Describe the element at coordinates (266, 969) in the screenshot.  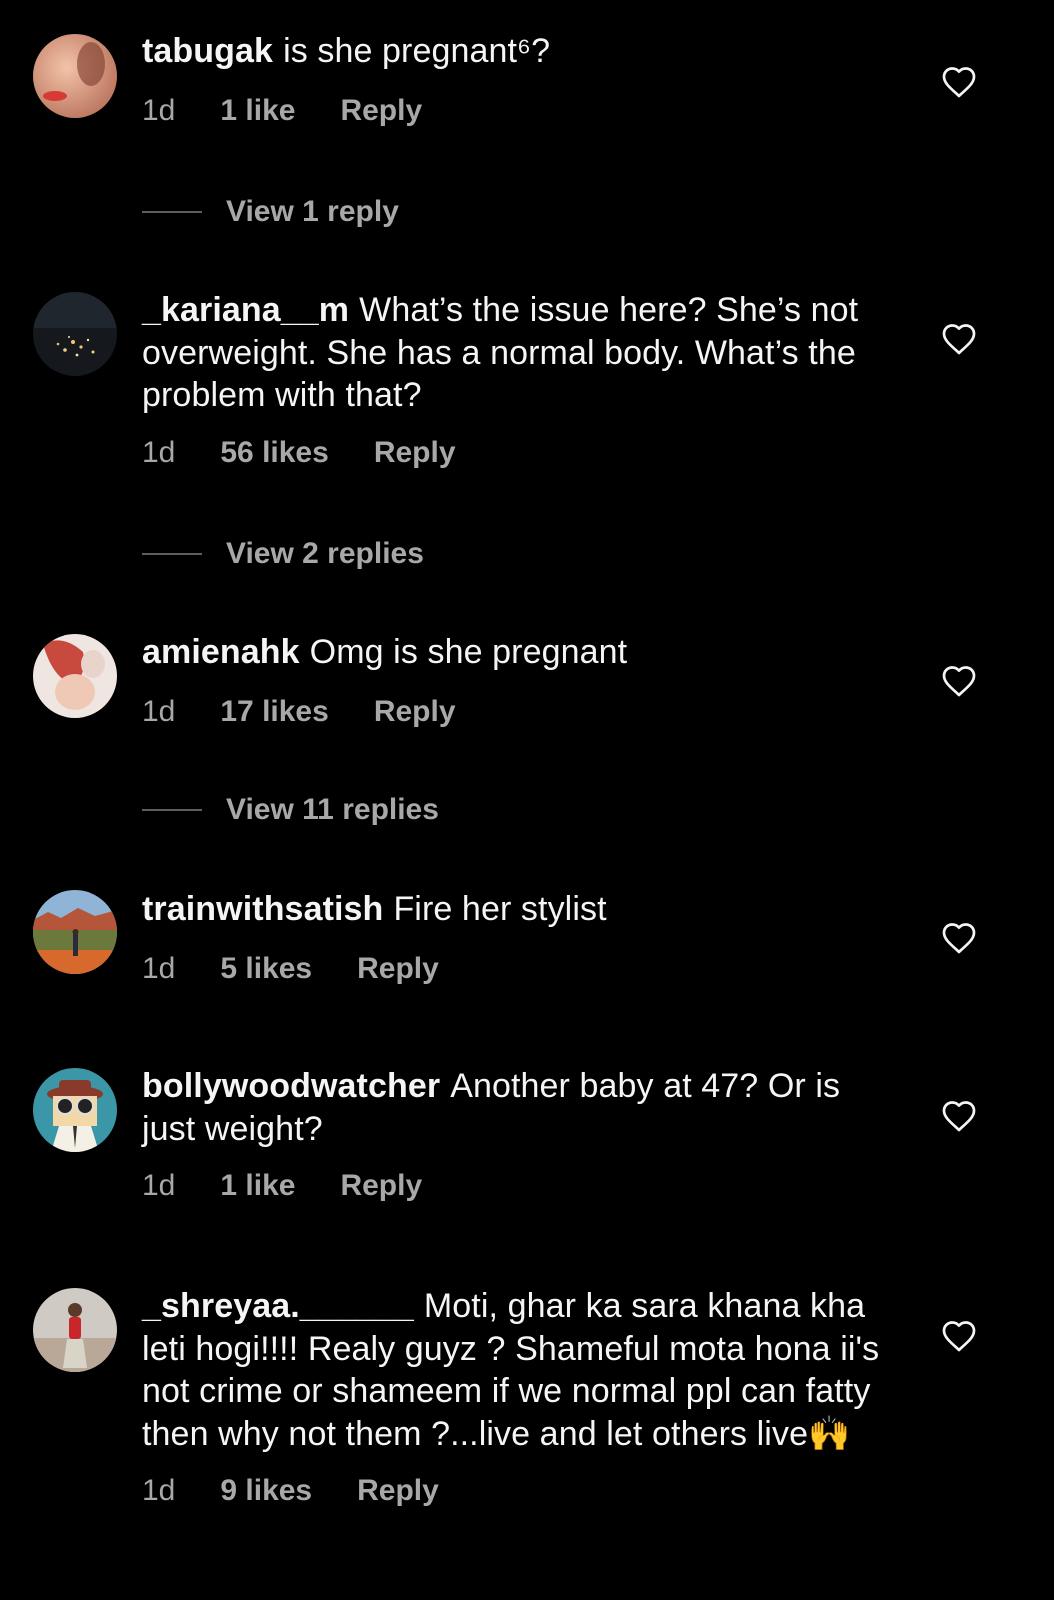
I see `comment-likes: 5 likes` at that location.